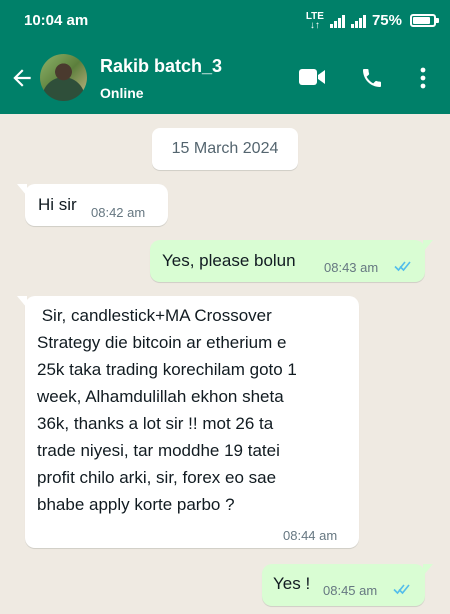  Describe the element at coordinates (158, 450) in the screenshot. I see `message-line: trade niyesi, tar moddhe 19 tatei` at that location.